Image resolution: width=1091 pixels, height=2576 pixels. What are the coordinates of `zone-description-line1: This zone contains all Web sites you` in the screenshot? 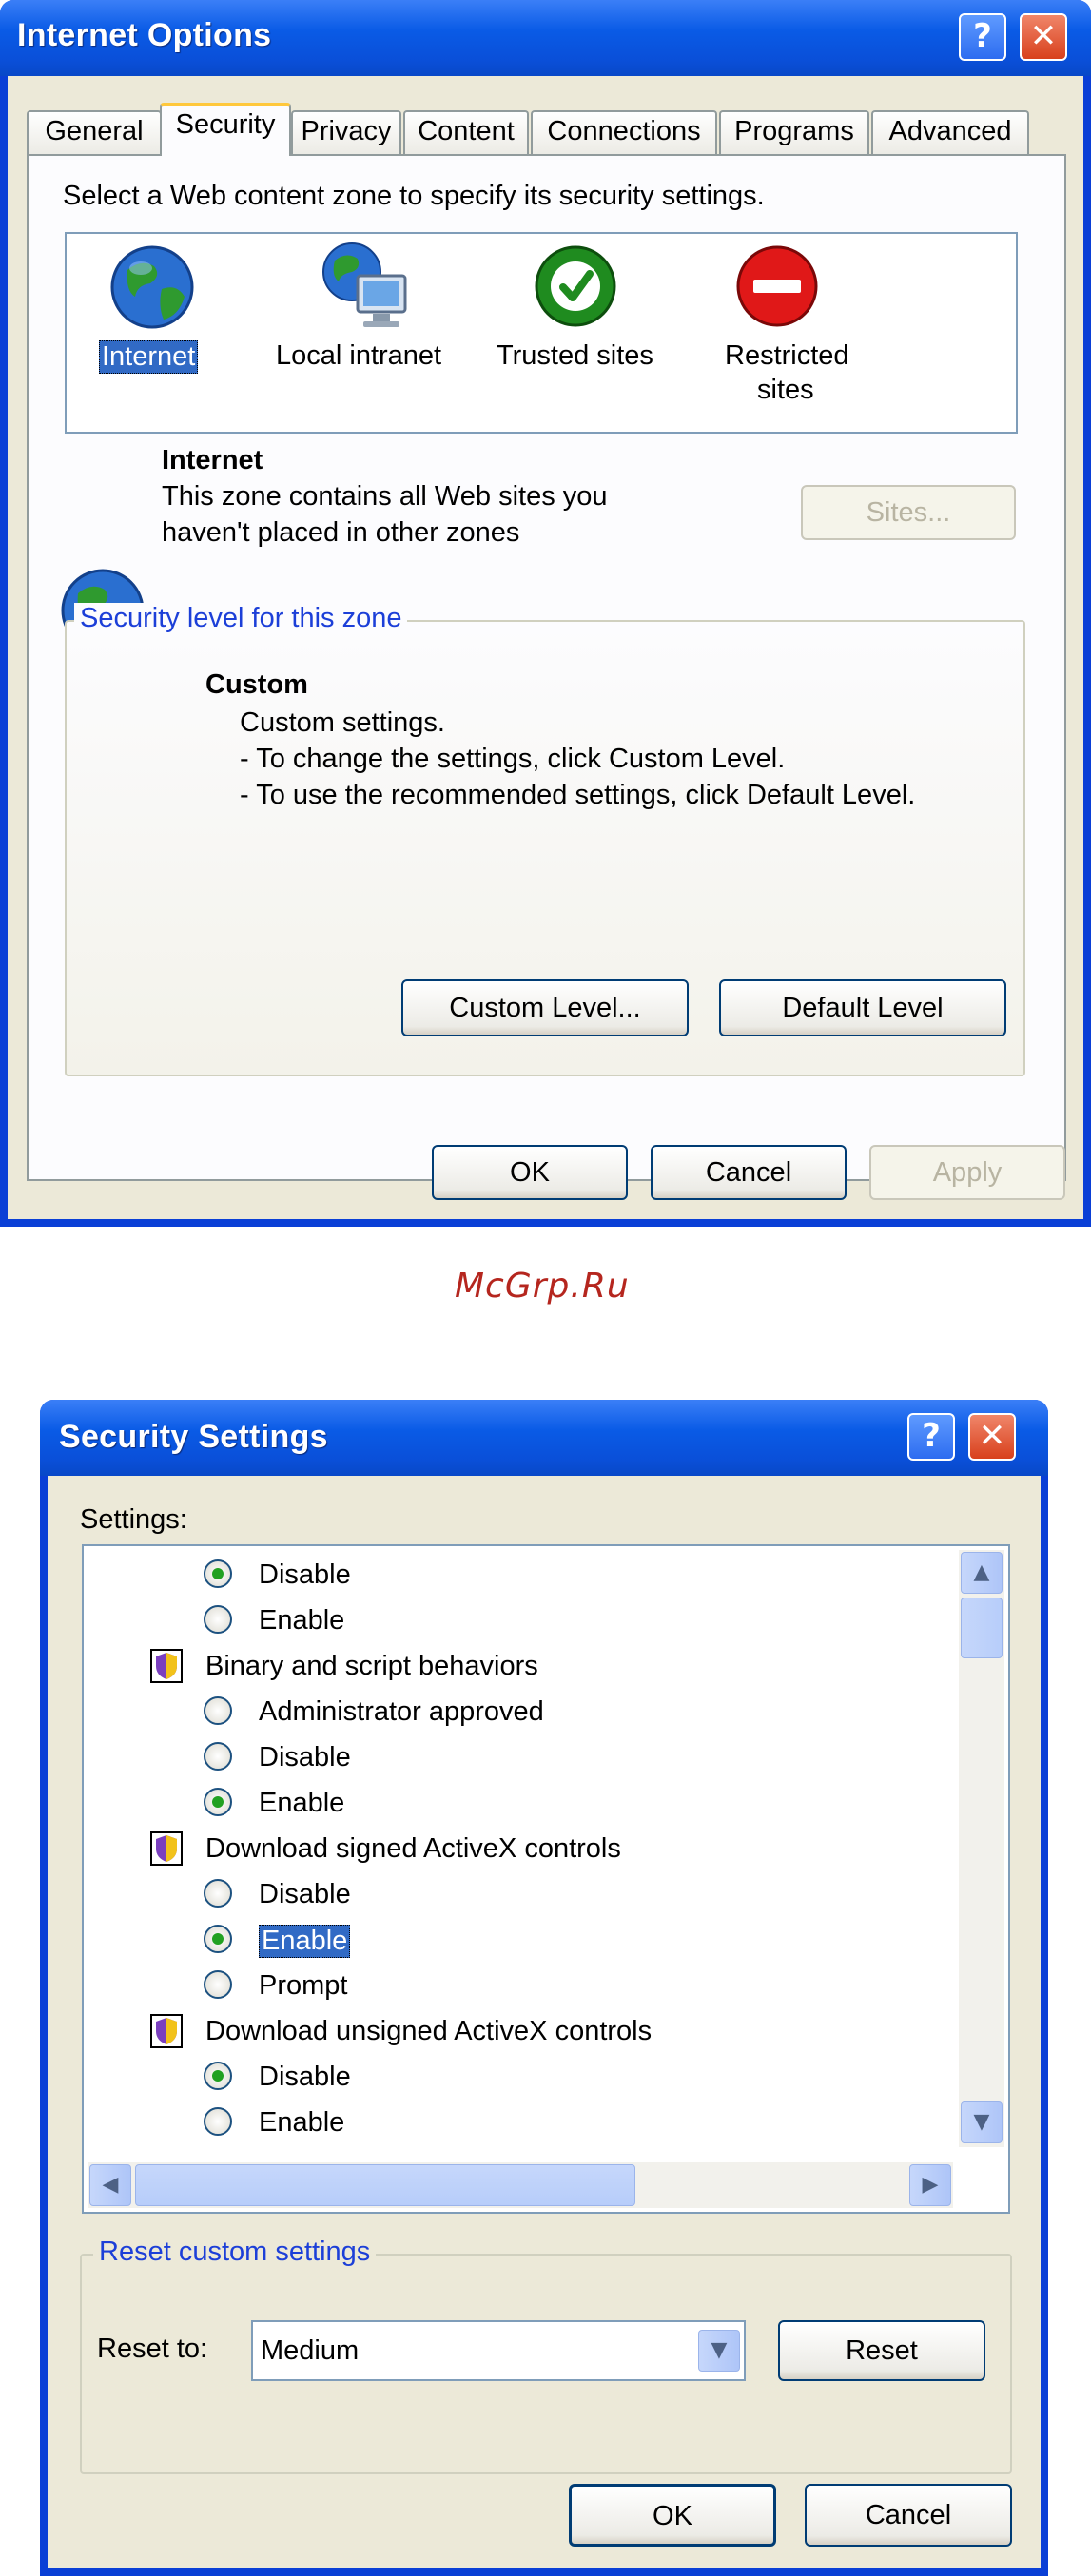 It's located at (385, 496).